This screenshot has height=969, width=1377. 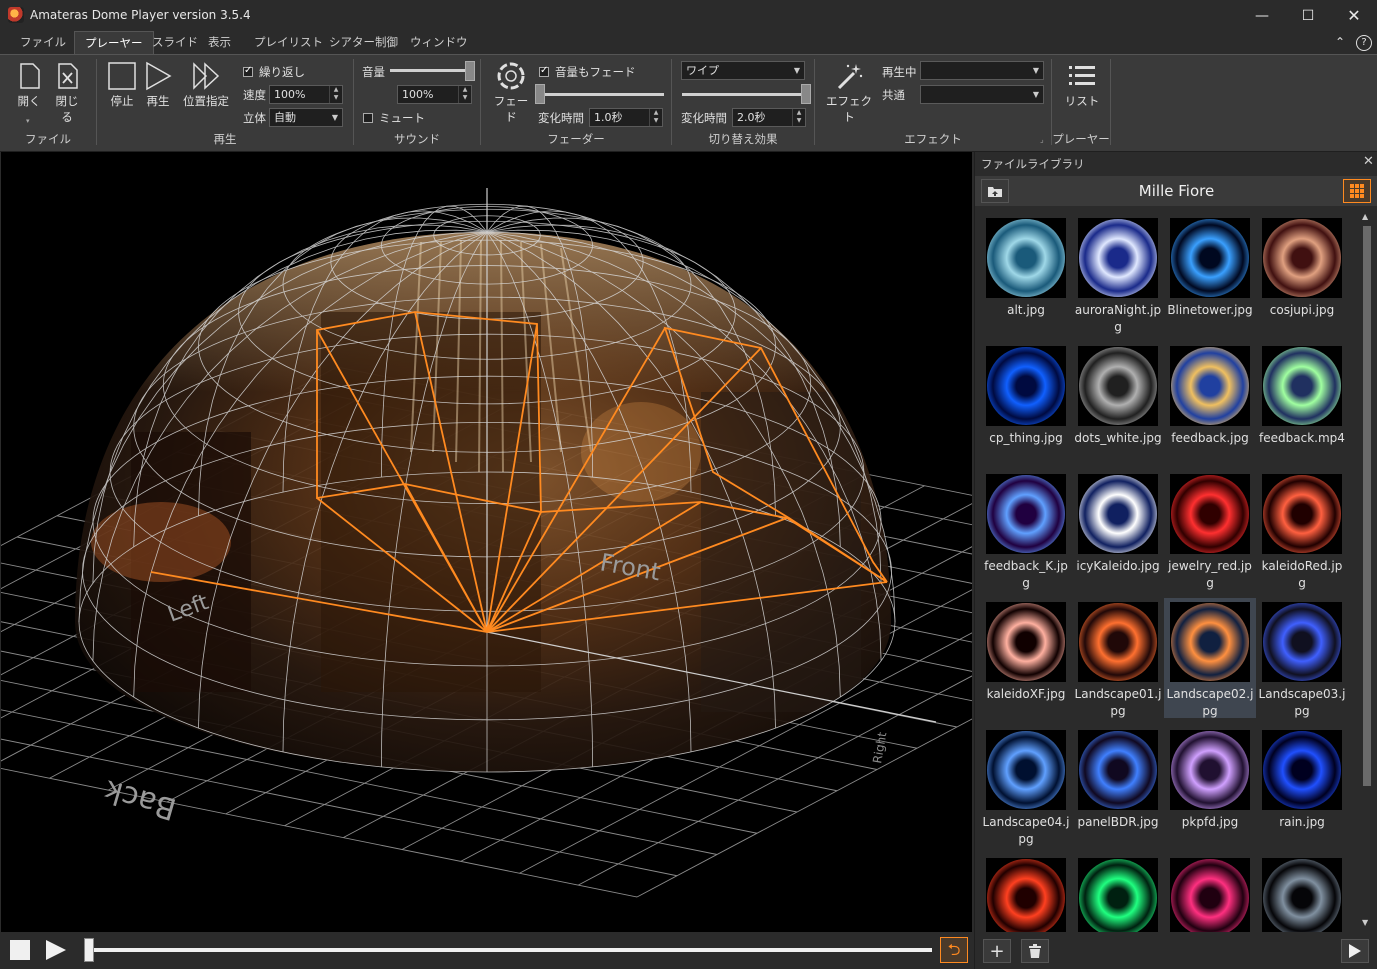 What do you see at coordinates (470, 71) in the screenshot?
I see `volume-slider-thumb` at bounding box center [470, 71].